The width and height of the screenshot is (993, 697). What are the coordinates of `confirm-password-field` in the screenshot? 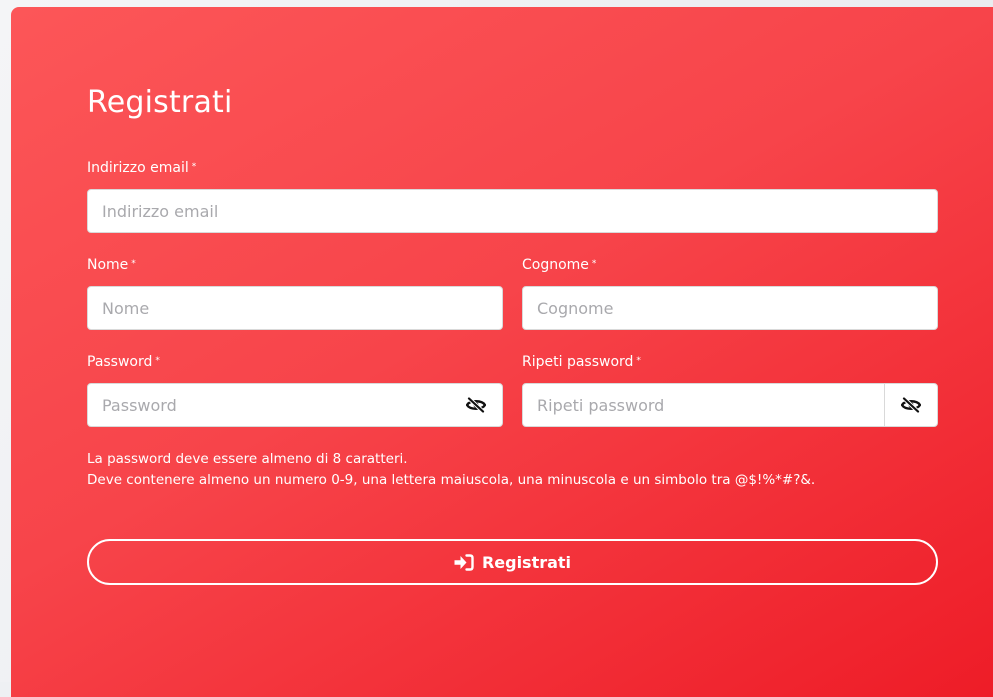 It's located at (730, 405).